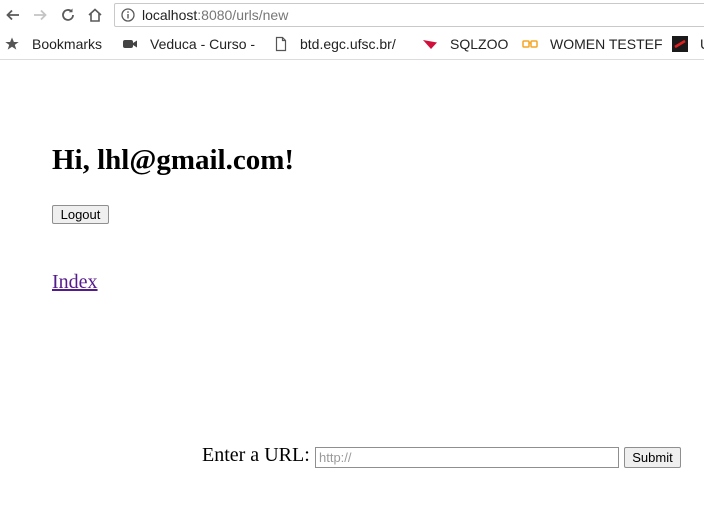 Image resolution: width=704 pixels, height=518 pixels. What do you see at coordinates (95, 15) in the screenshot?
I see `home-icon` at bounding box center [95, 15].